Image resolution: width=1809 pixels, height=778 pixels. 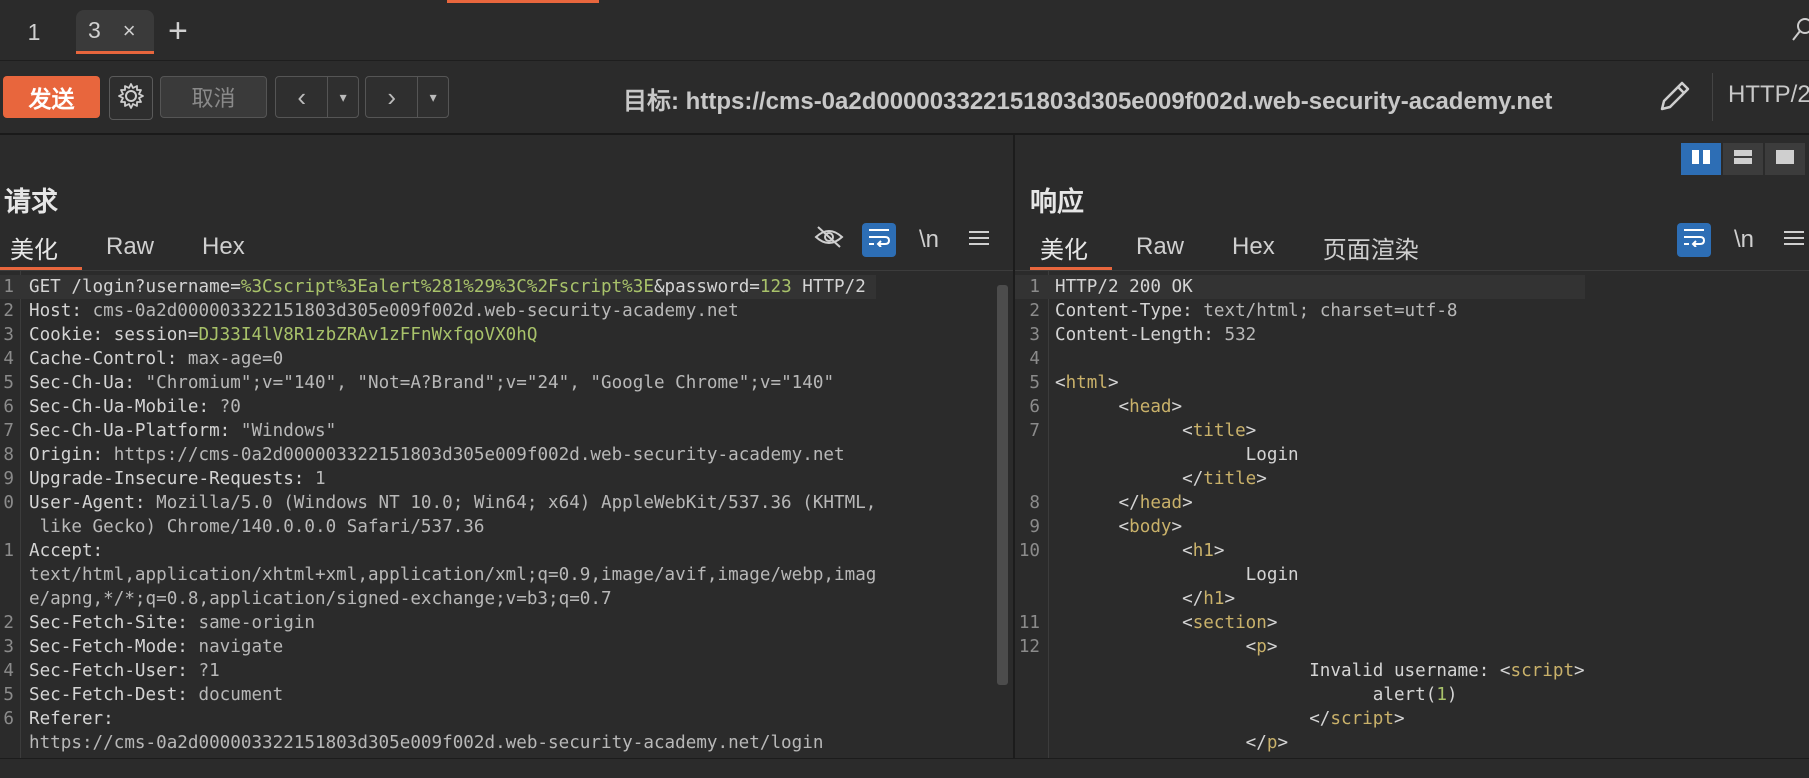 I want to click on code-line: 11 <section>, so click(x=1300, y=623).